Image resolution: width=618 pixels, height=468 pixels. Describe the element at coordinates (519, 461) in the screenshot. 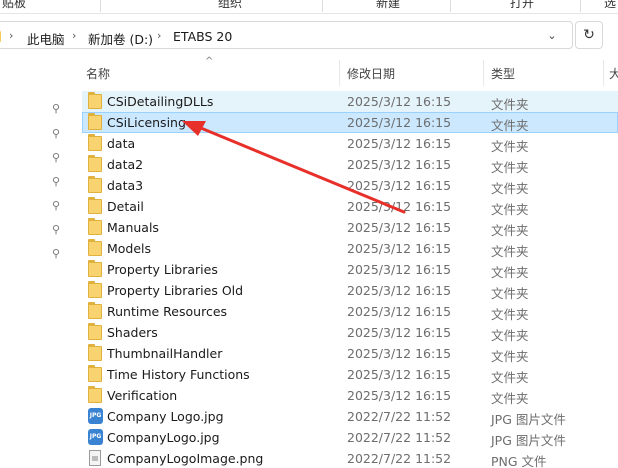

I see `file-type: PNG 文件` at that location.